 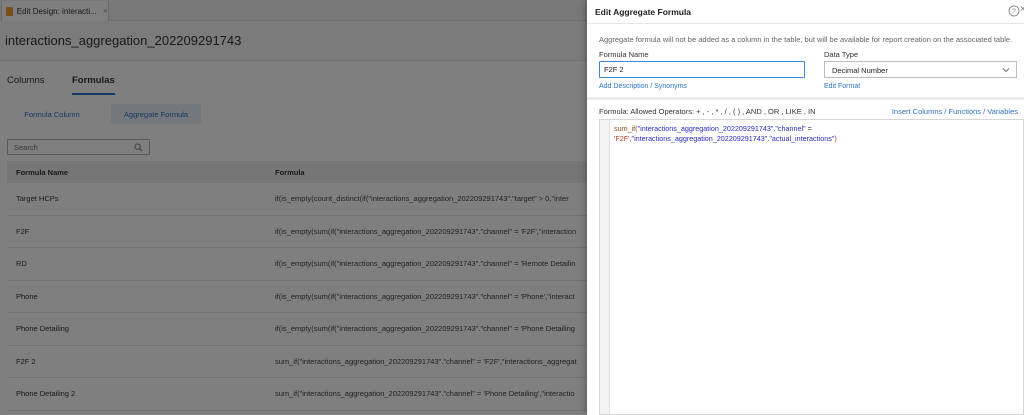 I want to click on add-description-link: Add Description / Synonyms, so click(x=643, y=86).